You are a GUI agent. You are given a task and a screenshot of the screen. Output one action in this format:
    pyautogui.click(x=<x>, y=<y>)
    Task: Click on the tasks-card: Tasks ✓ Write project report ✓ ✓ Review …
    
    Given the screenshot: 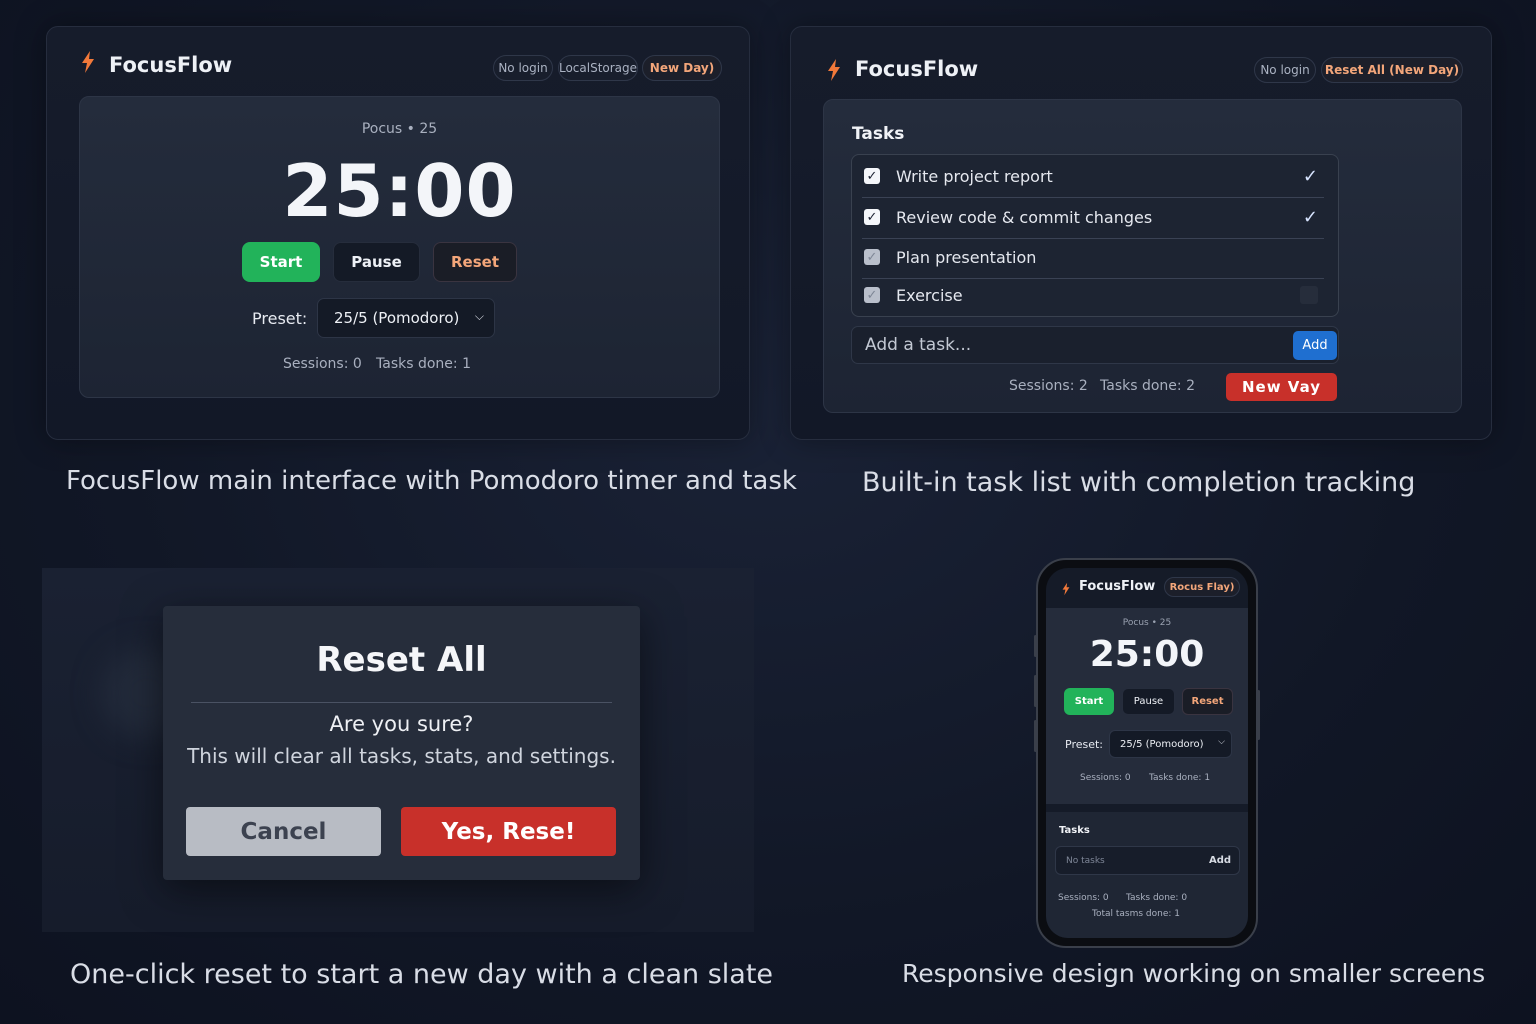 What is the action you would take?
    pyautogui.click(x=1142, y=256)
    